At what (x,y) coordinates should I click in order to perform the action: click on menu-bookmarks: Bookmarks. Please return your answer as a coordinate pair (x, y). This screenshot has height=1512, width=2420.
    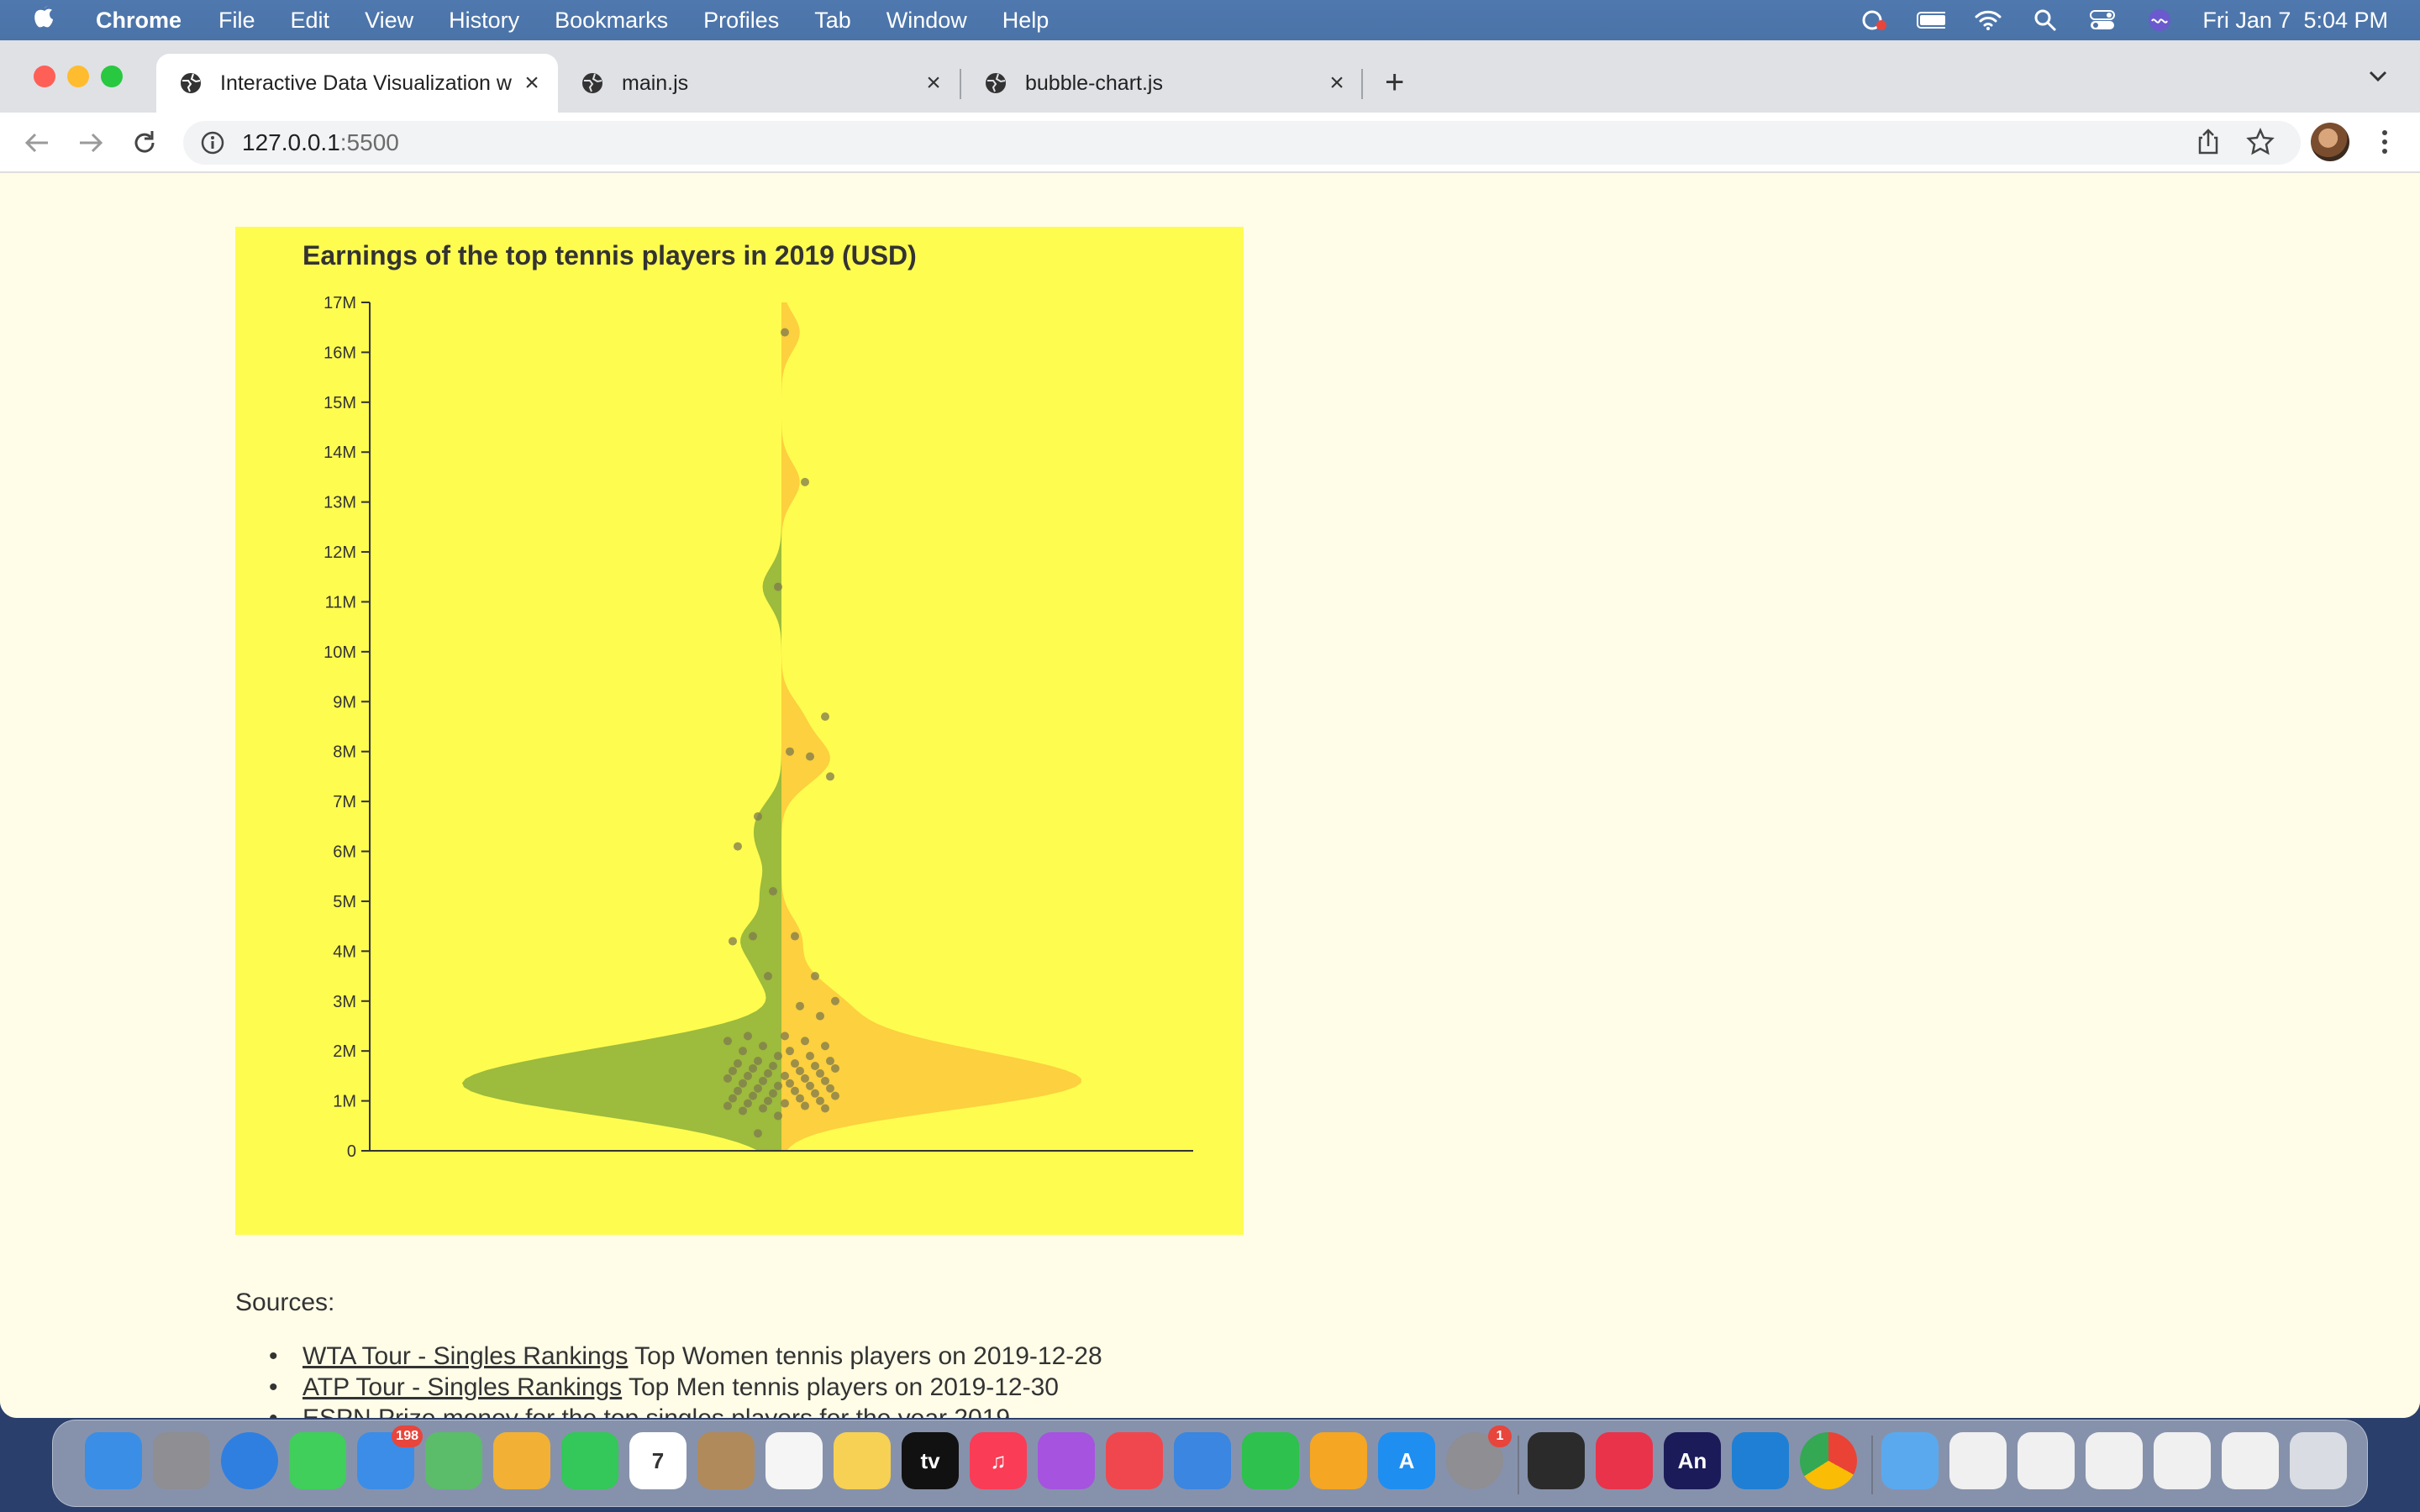
    Looking at the image, I should click on (612, 21).